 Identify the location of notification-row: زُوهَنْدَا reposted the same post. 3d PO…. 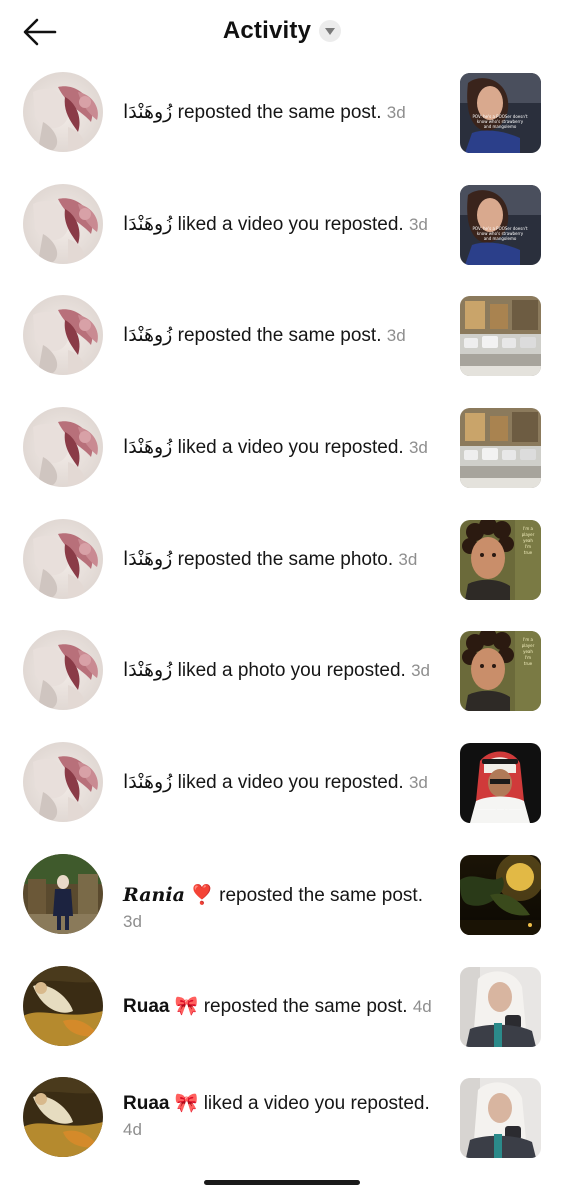
(282, 128).